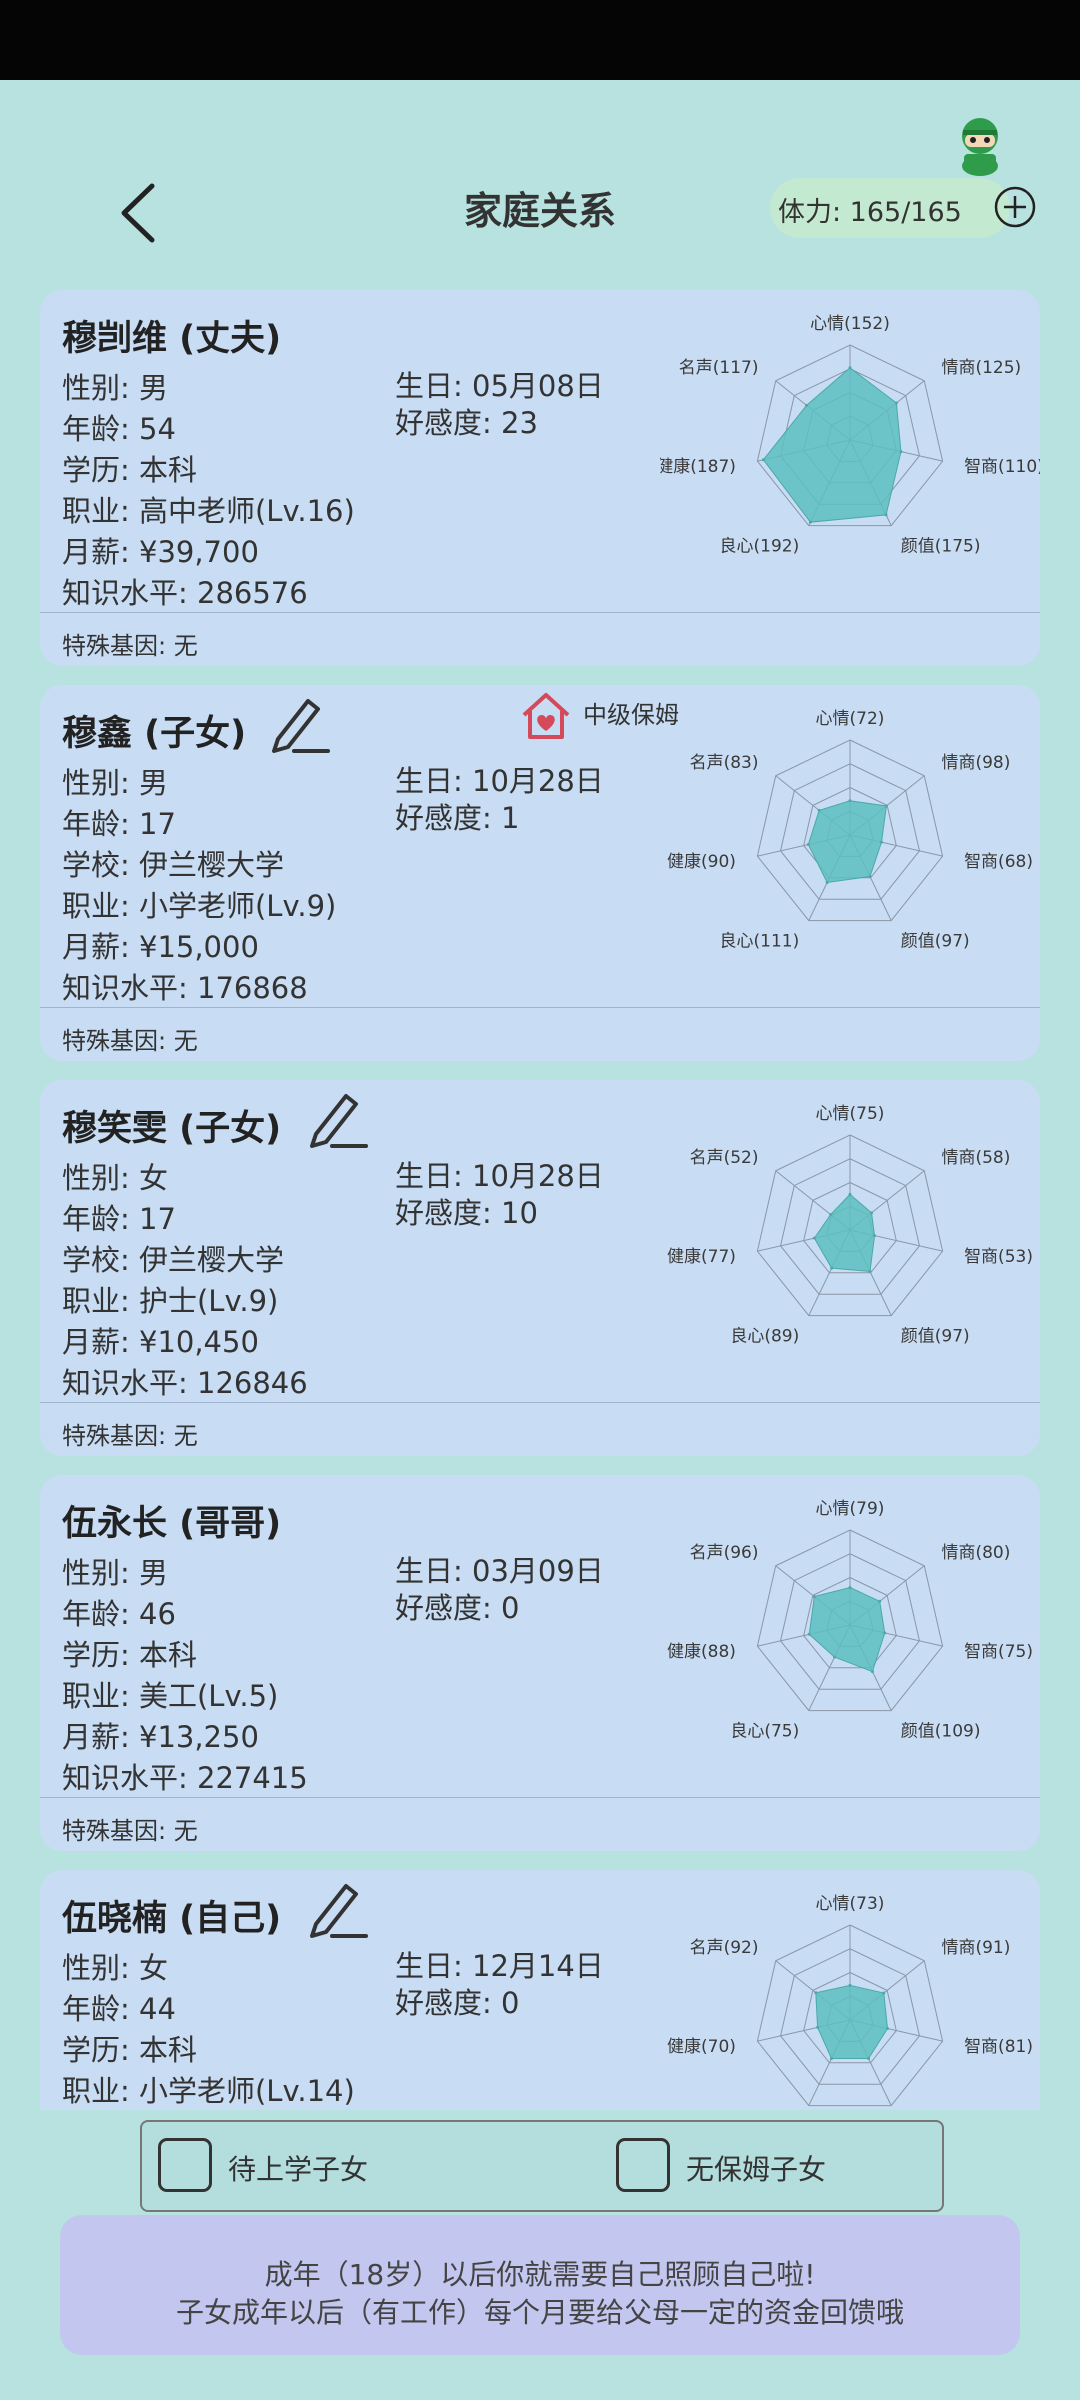  What do you see at coordinates (542, 2166) in the screenshot?
I see `filter-bar: 待上学子女 无保姆子女` at bounding box center [542, 2166].